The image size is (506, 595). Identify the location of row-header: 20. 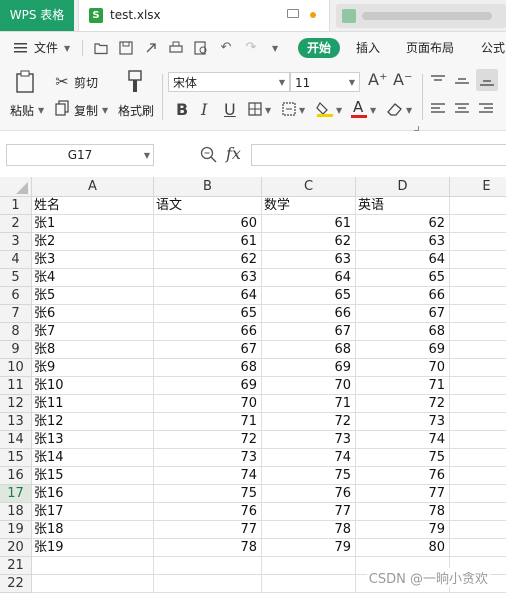
(16, 548).